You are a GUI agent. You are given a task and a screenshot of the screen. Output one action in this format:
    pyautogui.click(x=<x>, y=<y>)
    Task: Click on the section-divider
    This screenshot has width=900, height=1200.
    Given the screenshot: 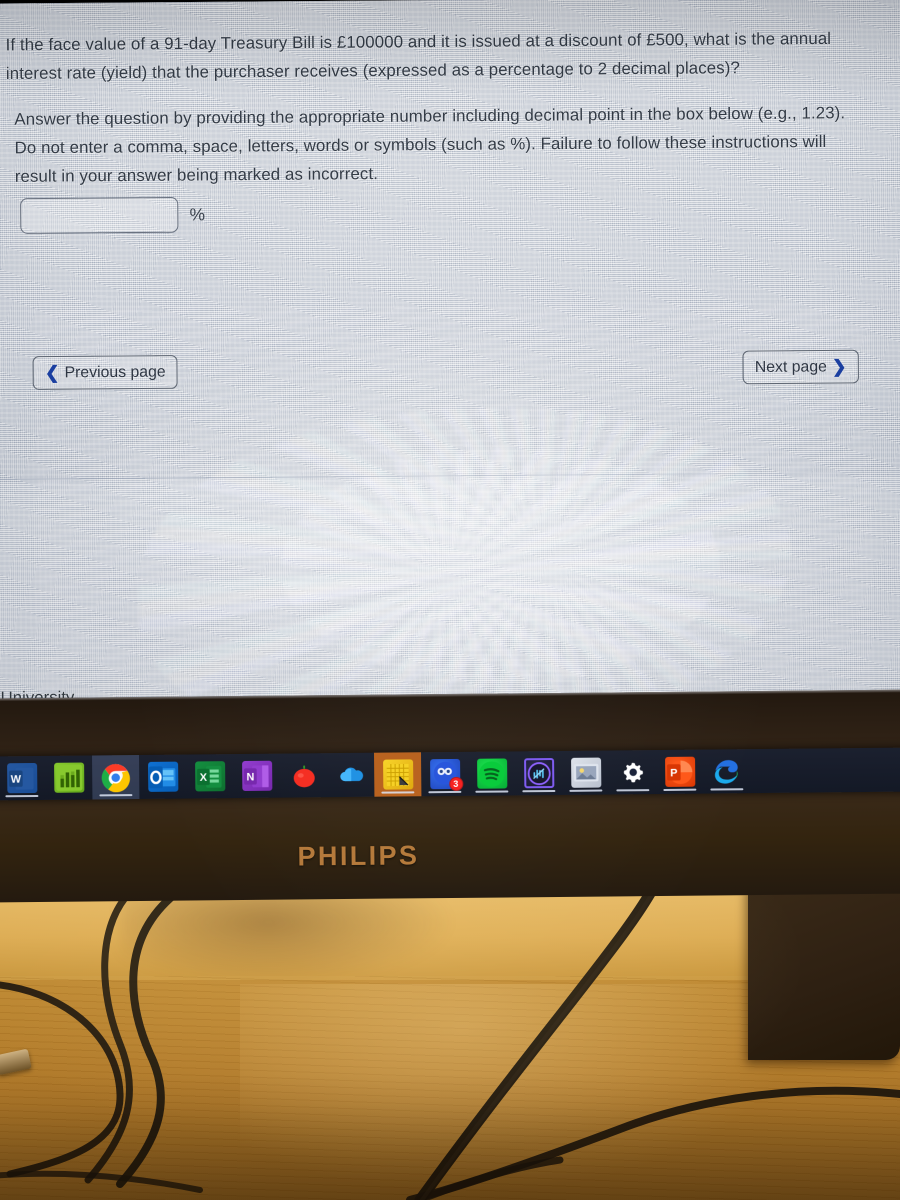 What is the action you would take?
    pyautogui.click(x=450, y=475)
    